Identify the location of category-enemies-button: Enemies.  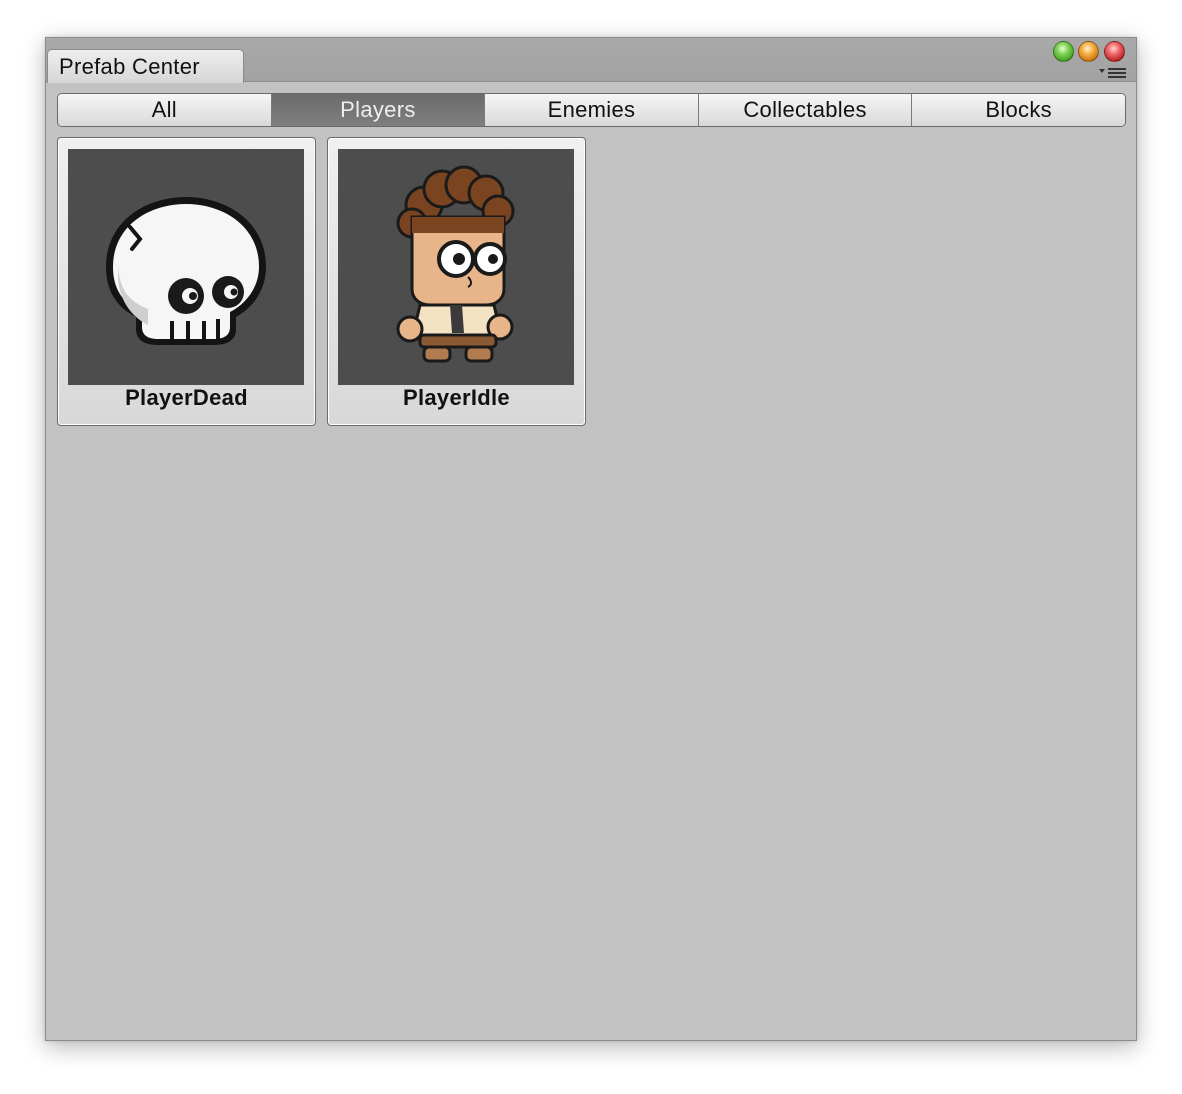
(592, 110).